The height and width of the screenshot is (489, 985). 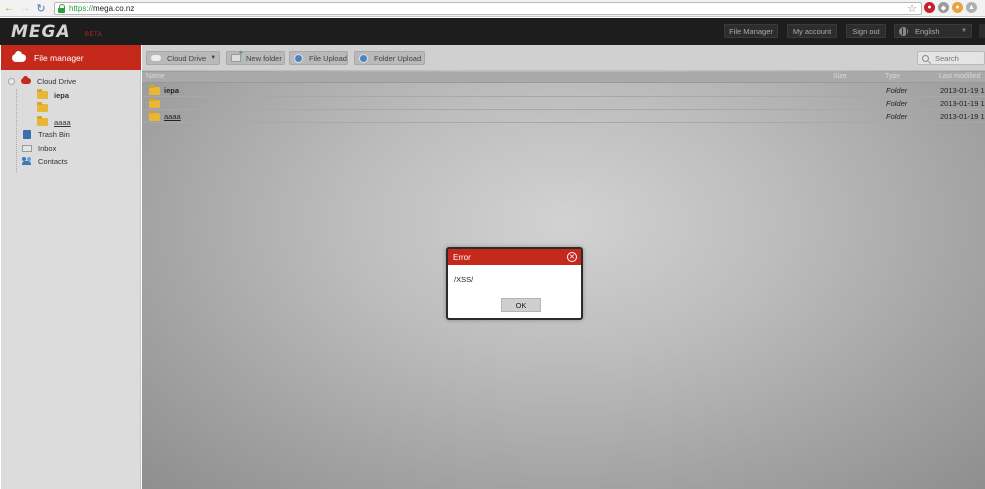 I want to click on search-box, so click(x=951, y=58).